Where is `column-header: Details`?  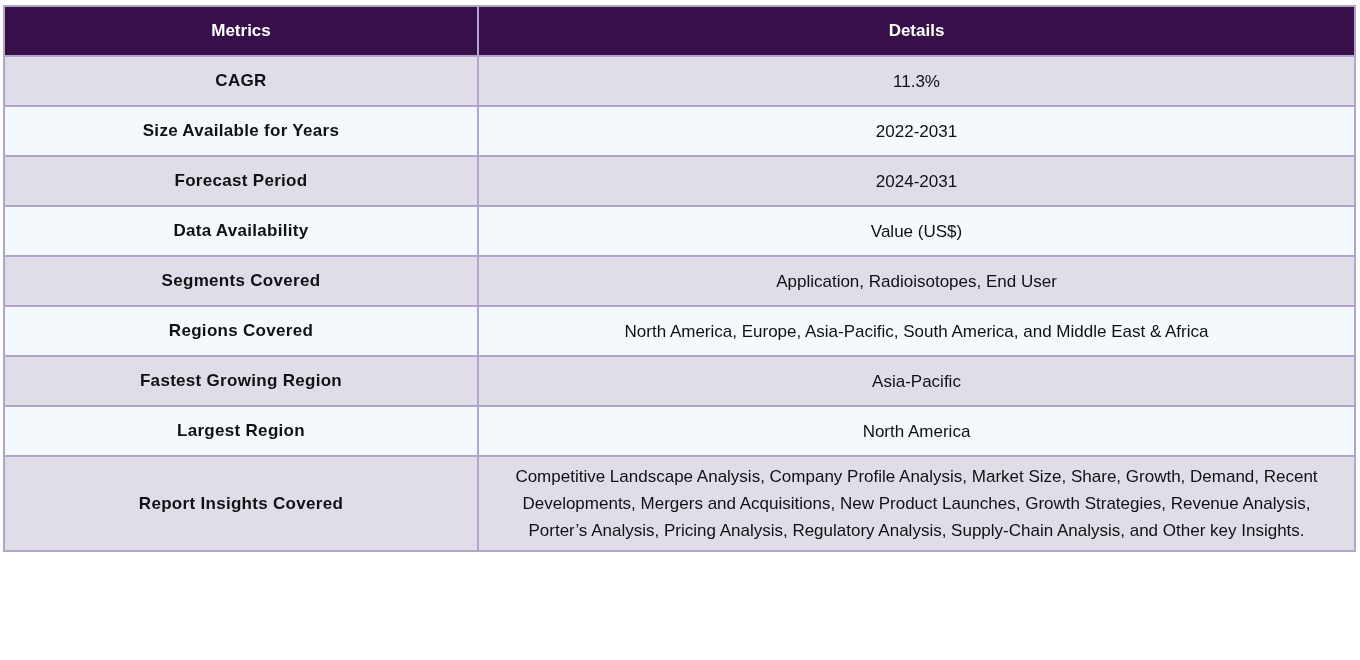
column-header: Details is located at coordinates (916, 31).